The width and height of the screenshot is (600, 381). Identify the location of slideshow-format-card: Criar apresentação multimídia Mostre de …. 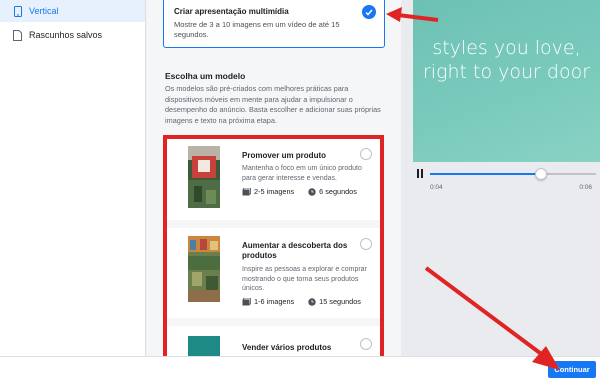
(274, 24).